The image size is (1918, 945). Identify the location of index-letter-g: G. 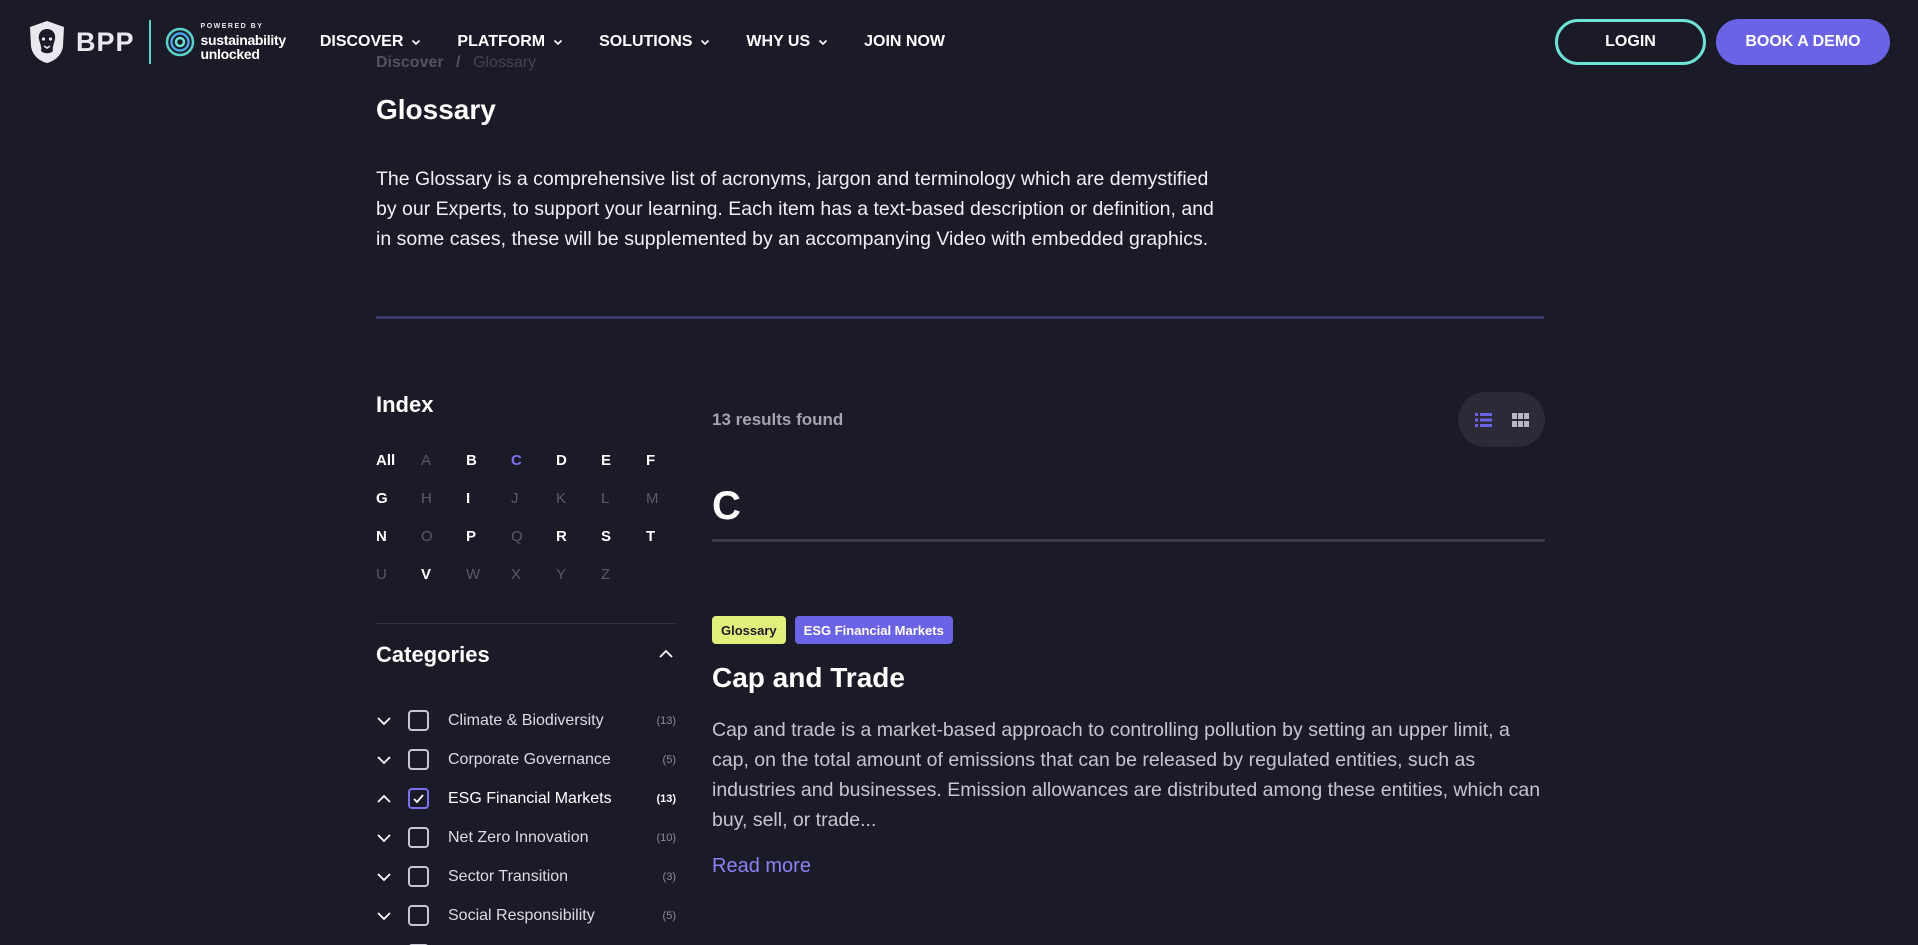
(398, 499).